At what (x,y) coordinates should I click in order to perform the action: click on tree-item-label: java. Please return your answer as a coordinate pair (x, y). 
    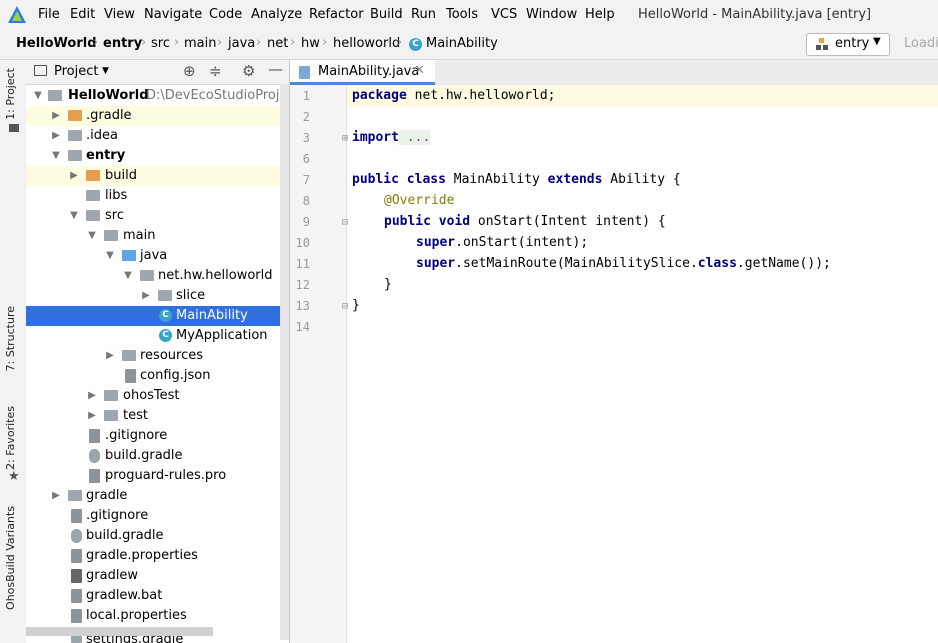
    Looking at the image, I should click on (154, 255).